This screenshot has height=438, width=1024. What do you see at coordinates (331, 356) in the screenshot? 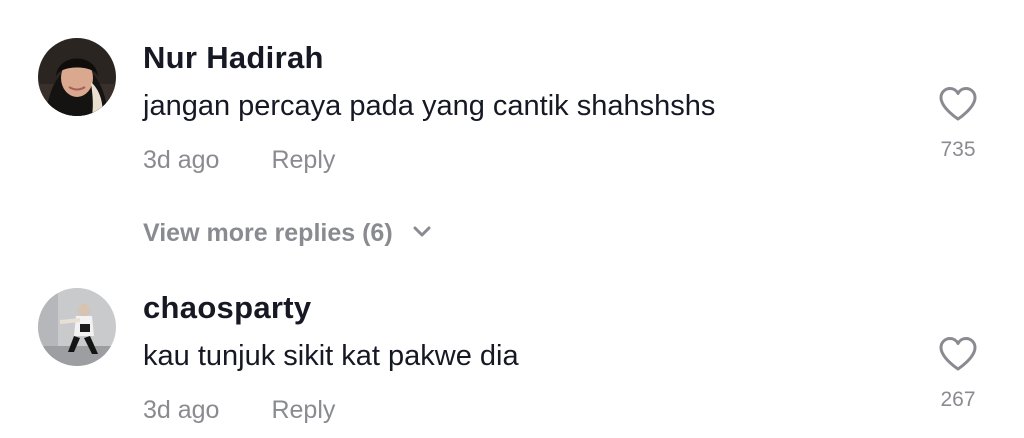
I see `comment-text: kau tunjuk sikit kat pakwe dia` at bounding box center [331, 356].